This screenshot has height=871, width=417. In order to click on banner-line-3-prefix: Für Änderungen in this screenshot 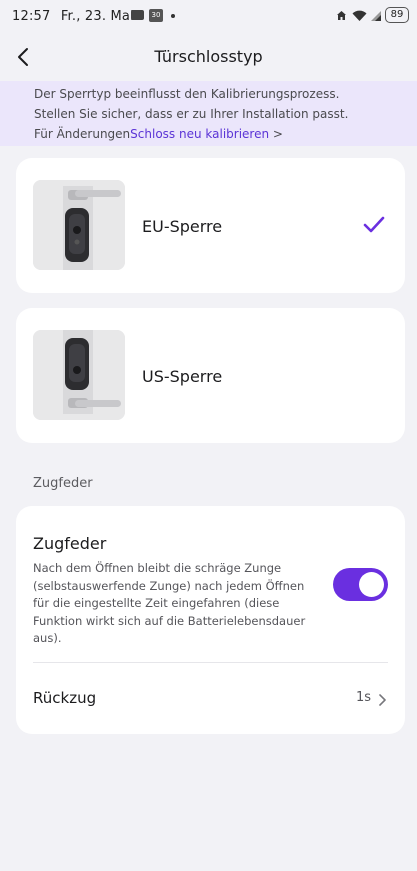, I will do `click(82, 134)`.